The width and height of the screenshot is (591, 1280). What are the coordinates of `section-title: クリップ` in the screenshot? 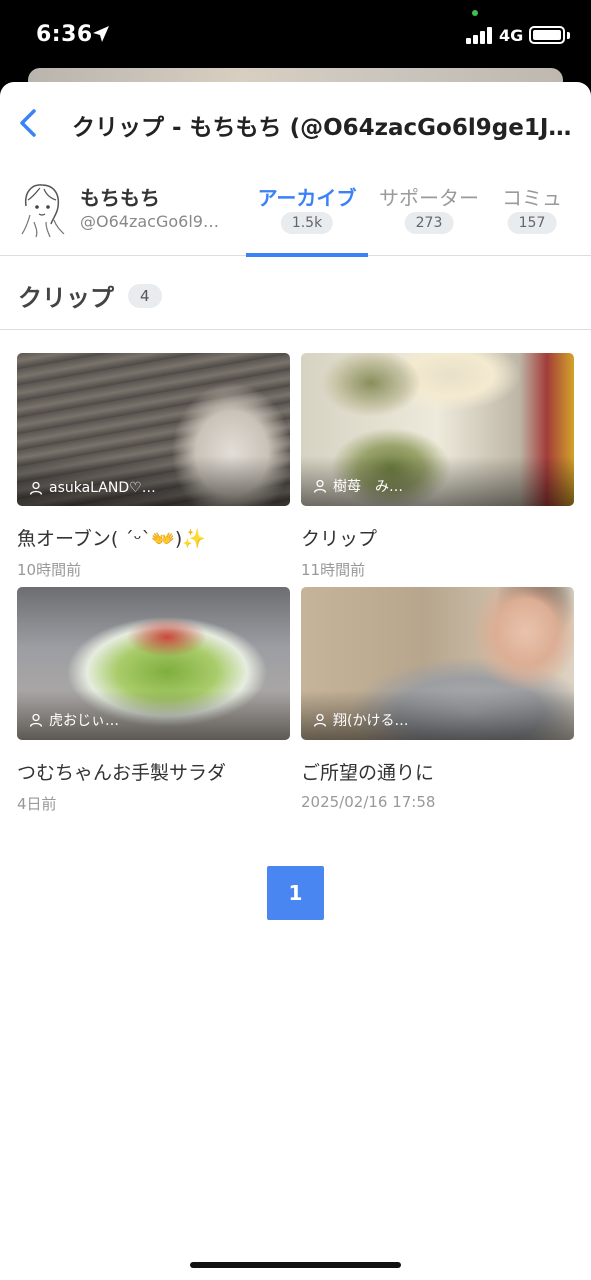 It's located at (66, 298).